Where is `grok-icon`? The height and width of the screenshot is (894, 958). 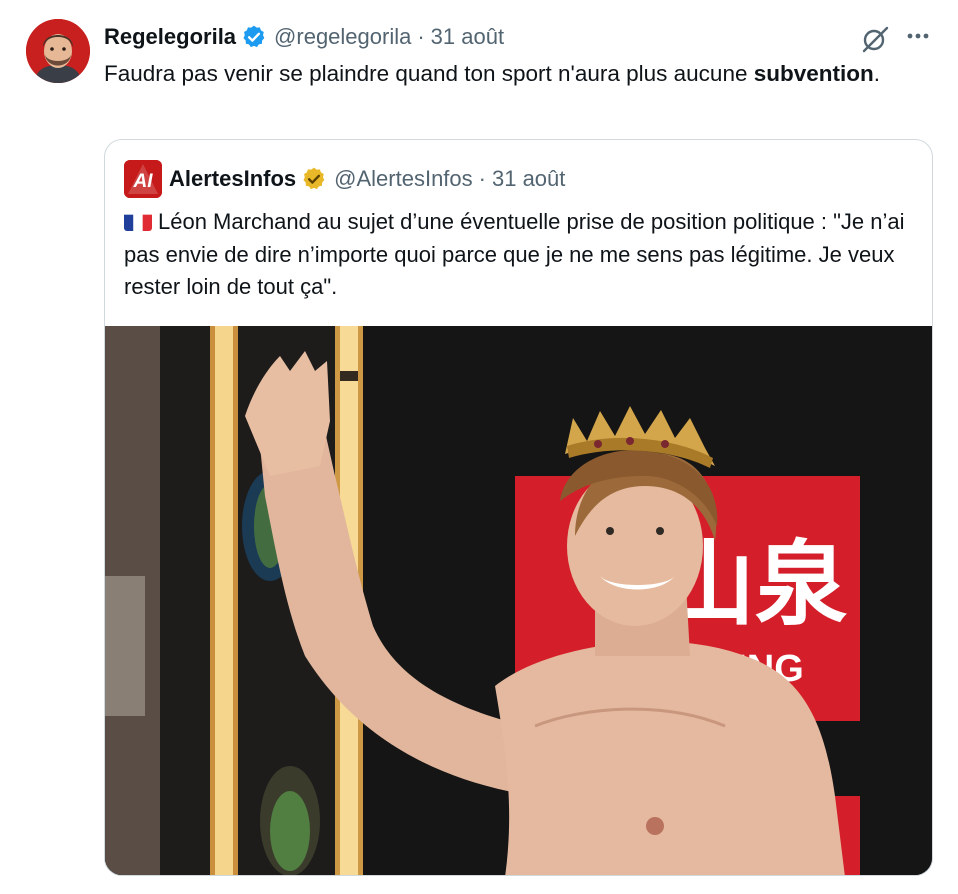
grok-icon is located at coordinates (875, 39).